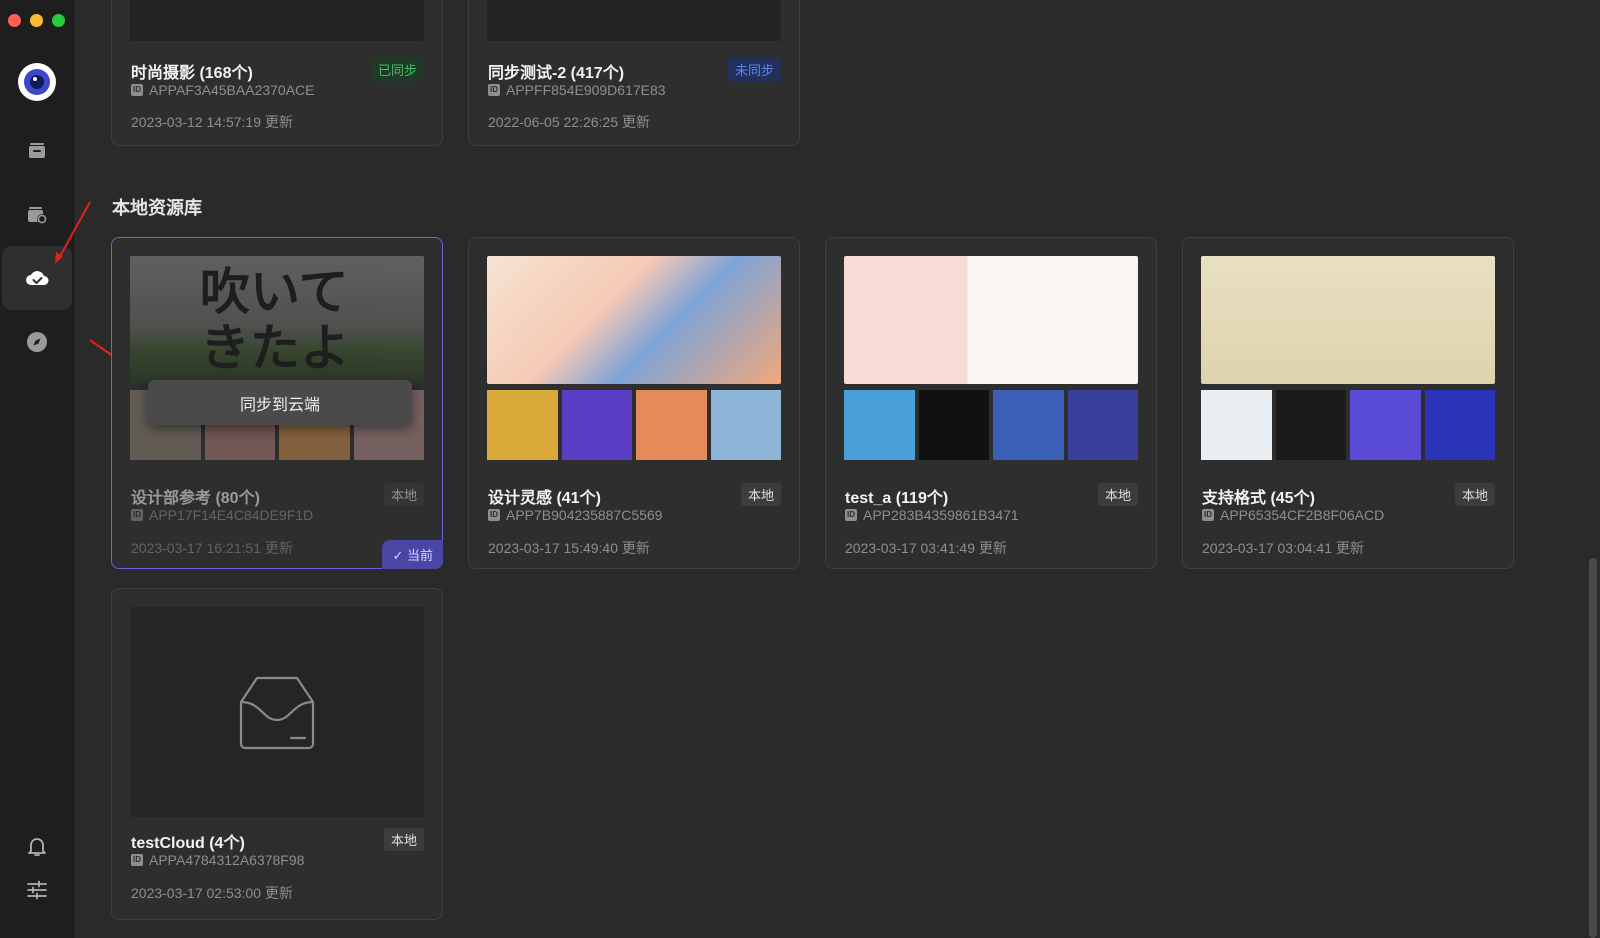 This screenshot has width=1600, height=938. Describe the element at coordinates (1593, 748) in the screenshot. I see `scrollbar-thumb` at that location.